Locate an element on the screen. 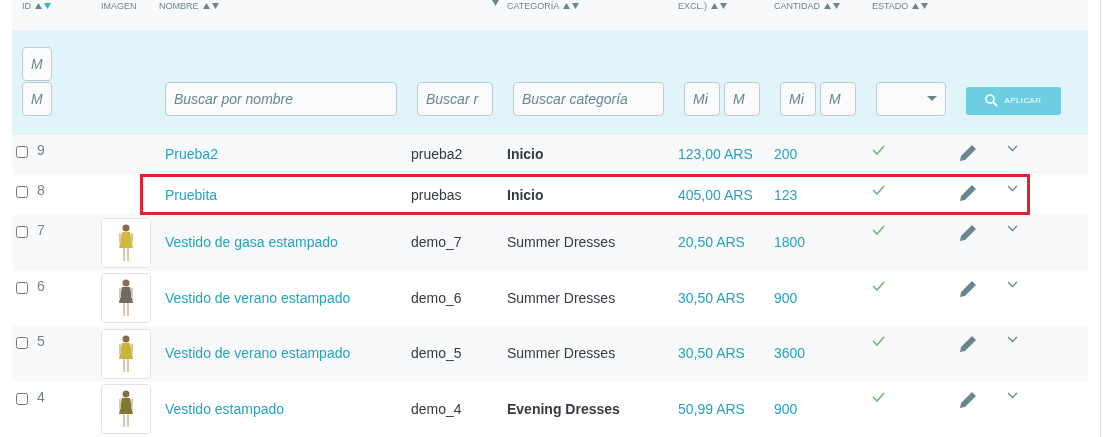  column-header: CATEGORÍA is located at coordinates (533, 6).